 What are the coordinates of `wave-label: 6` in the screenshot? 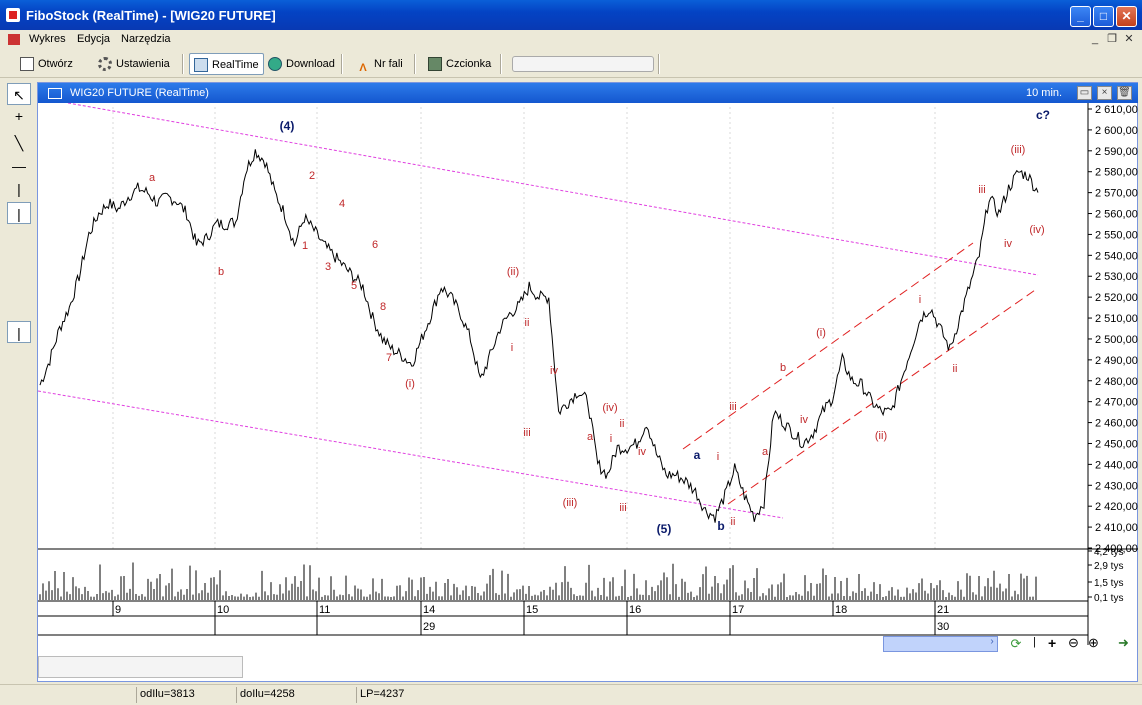 It's located at (375, 245).